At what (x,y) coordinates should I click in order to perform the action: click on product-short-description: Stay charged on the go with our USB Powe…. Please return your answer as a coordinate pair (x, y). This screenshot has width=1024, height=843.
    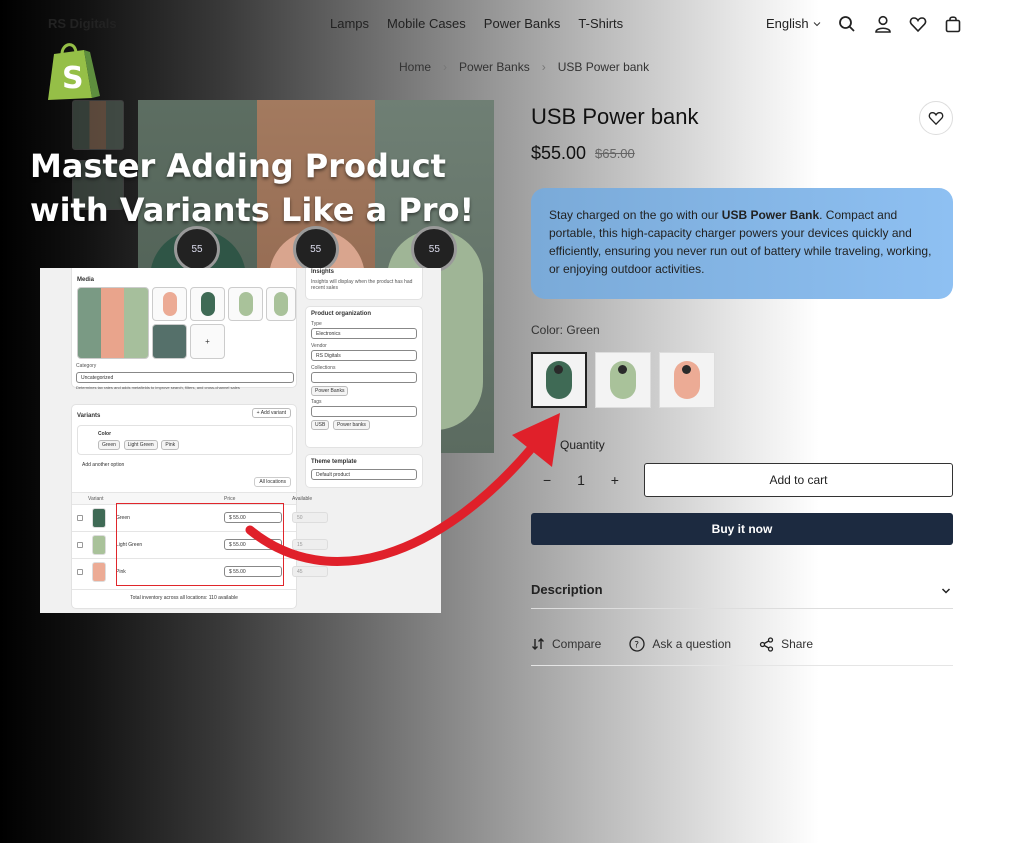
    Looking at the image, I should click on (742, 243).